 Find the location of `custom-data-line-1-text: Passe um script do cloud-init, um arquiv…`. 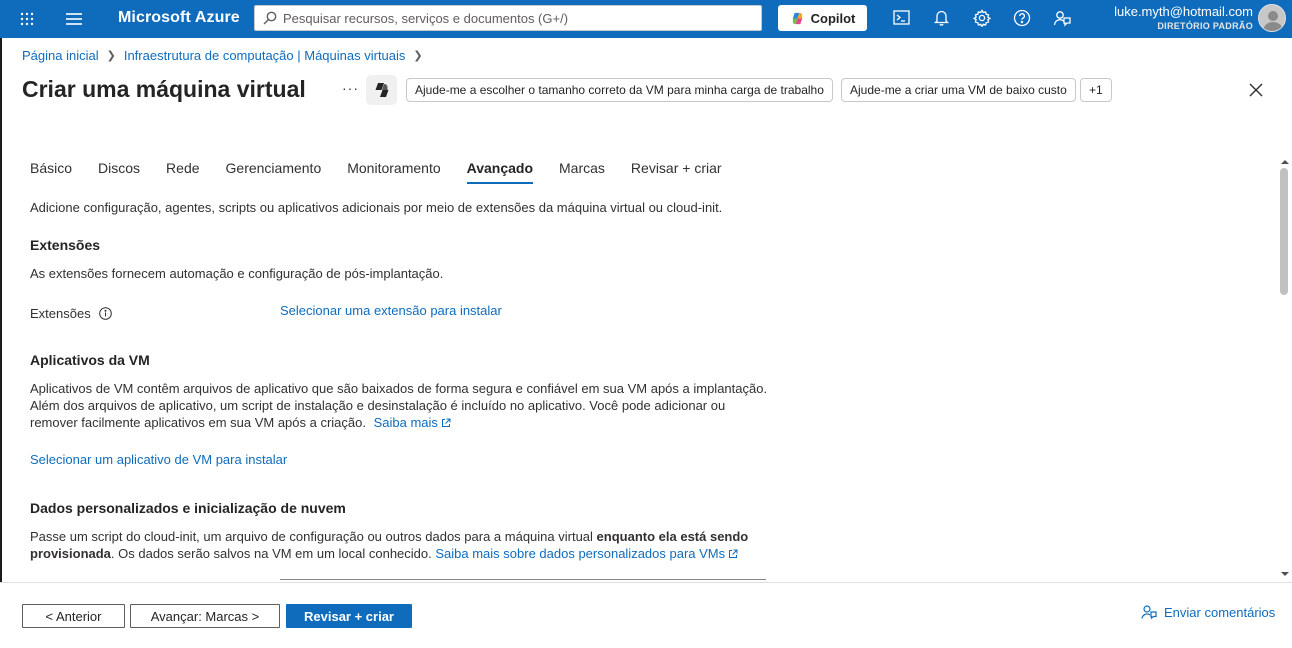

custom-data-line-1-text: Passe um script do cloud-init, um arquiv… is located at coordinates (313, 536).